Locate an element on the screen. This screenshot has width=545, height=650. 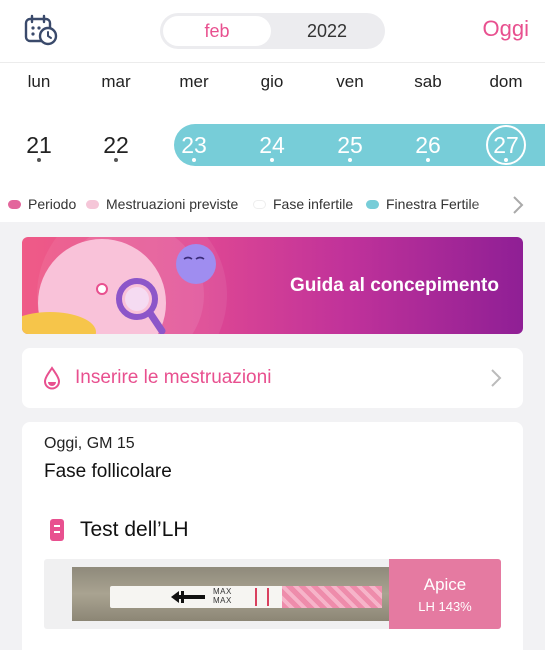
apex-value: LH 143% is located at coordinates (445, 606).